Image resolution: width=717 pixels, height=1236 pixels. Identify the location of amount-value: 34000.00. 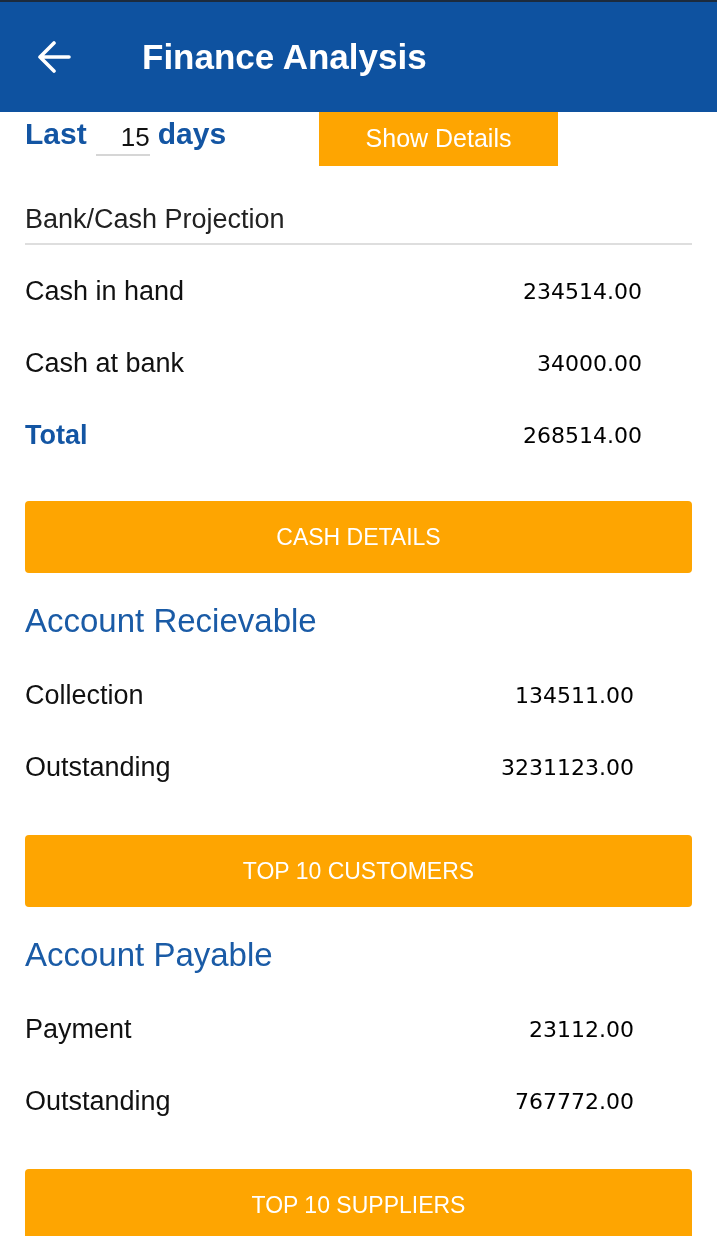
(589, 363).